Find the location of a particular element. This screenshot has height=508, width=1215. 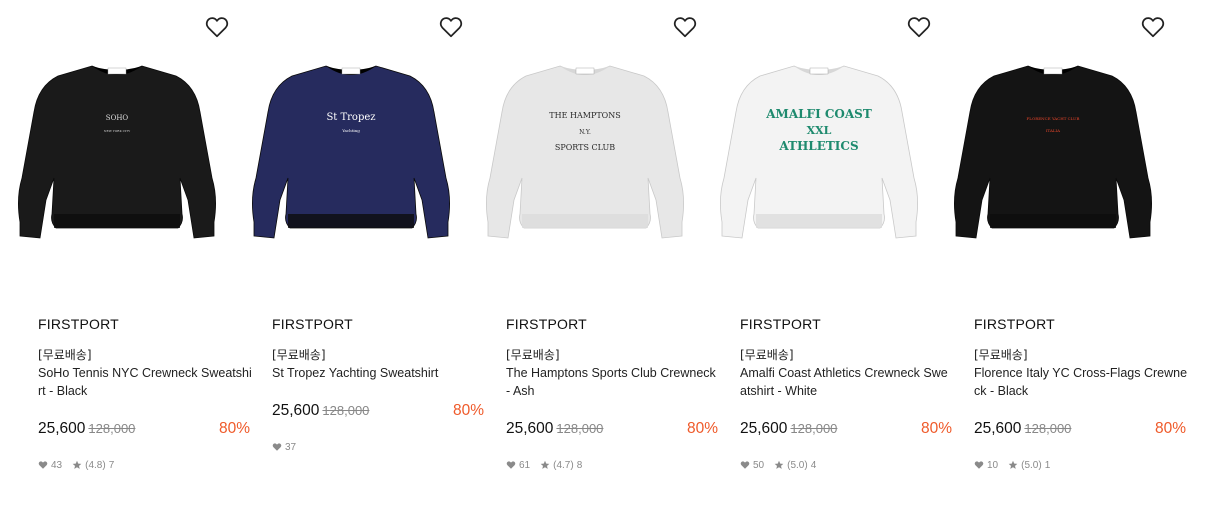

review-count: 1 is located at coordinates (1047, 465).